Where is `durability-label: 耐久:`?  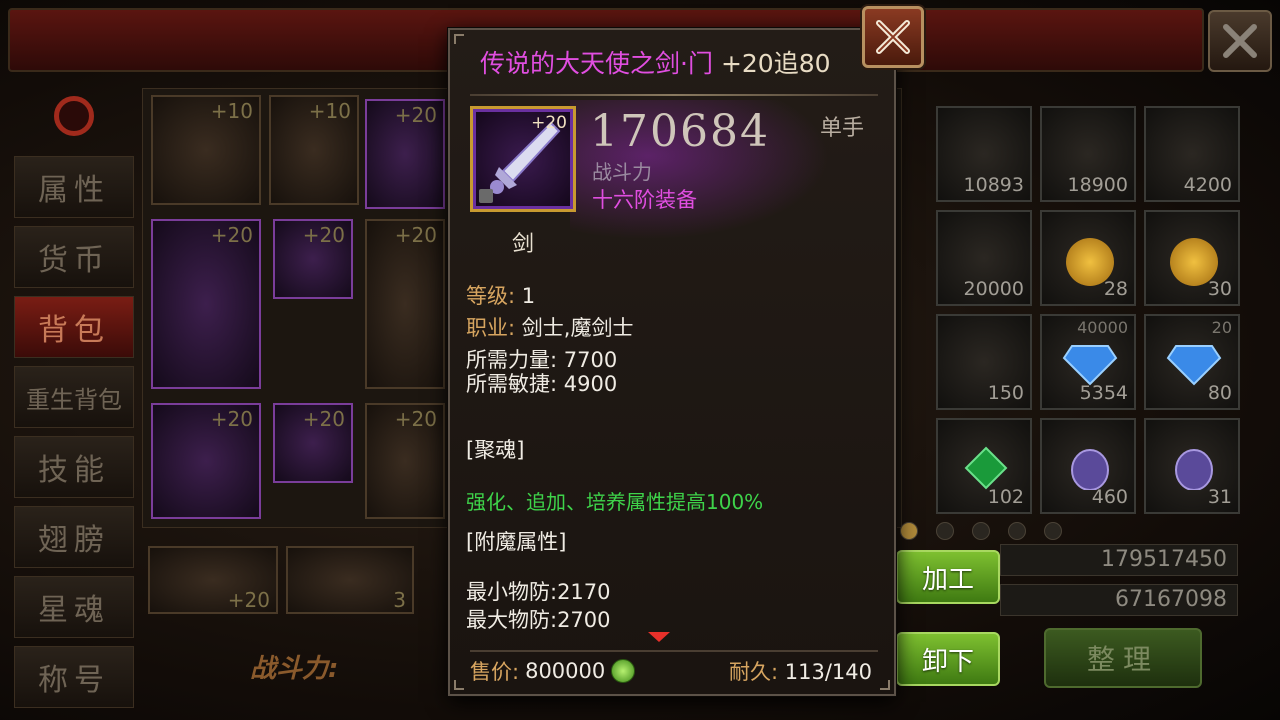
durability-label: 耐久: is located at coordinates (753, 672).